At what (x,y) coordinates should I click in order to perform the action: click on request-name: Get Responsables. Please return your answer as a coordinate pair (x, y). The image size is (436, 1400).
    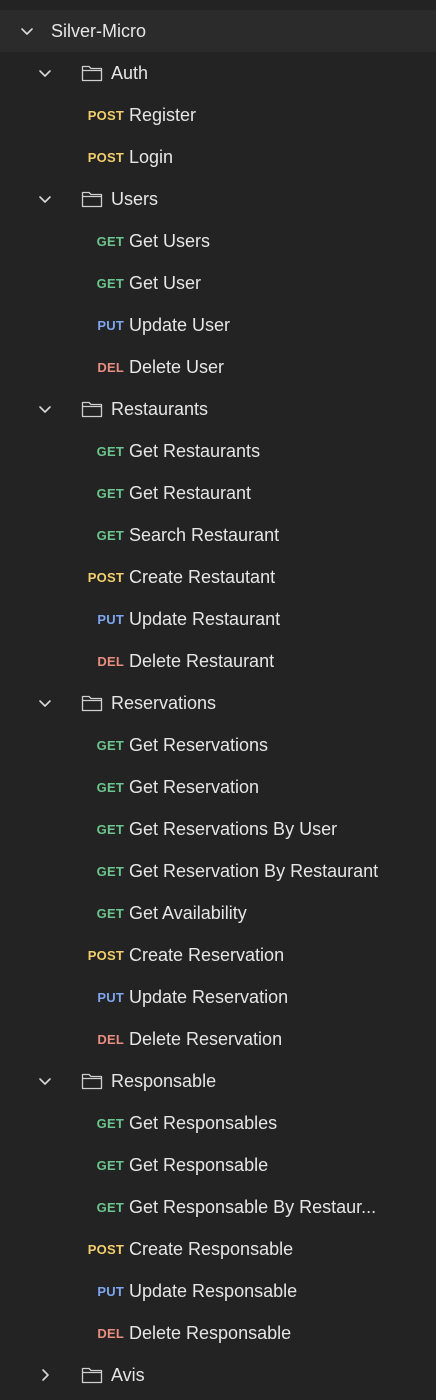
    Looking at the image, I should click on (203, 1122).